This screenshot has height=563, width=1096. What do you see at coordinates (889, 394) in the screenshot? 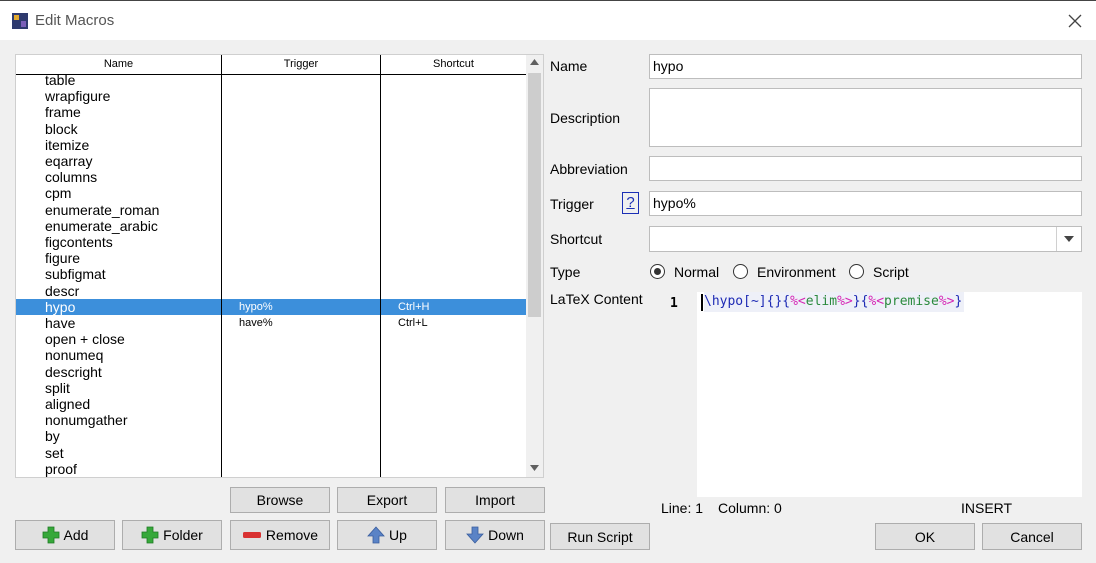
I see `latex-editor: \hypo[~]{}{%<elim%>}{%<premise%>}` at bounding box center [889, 394].